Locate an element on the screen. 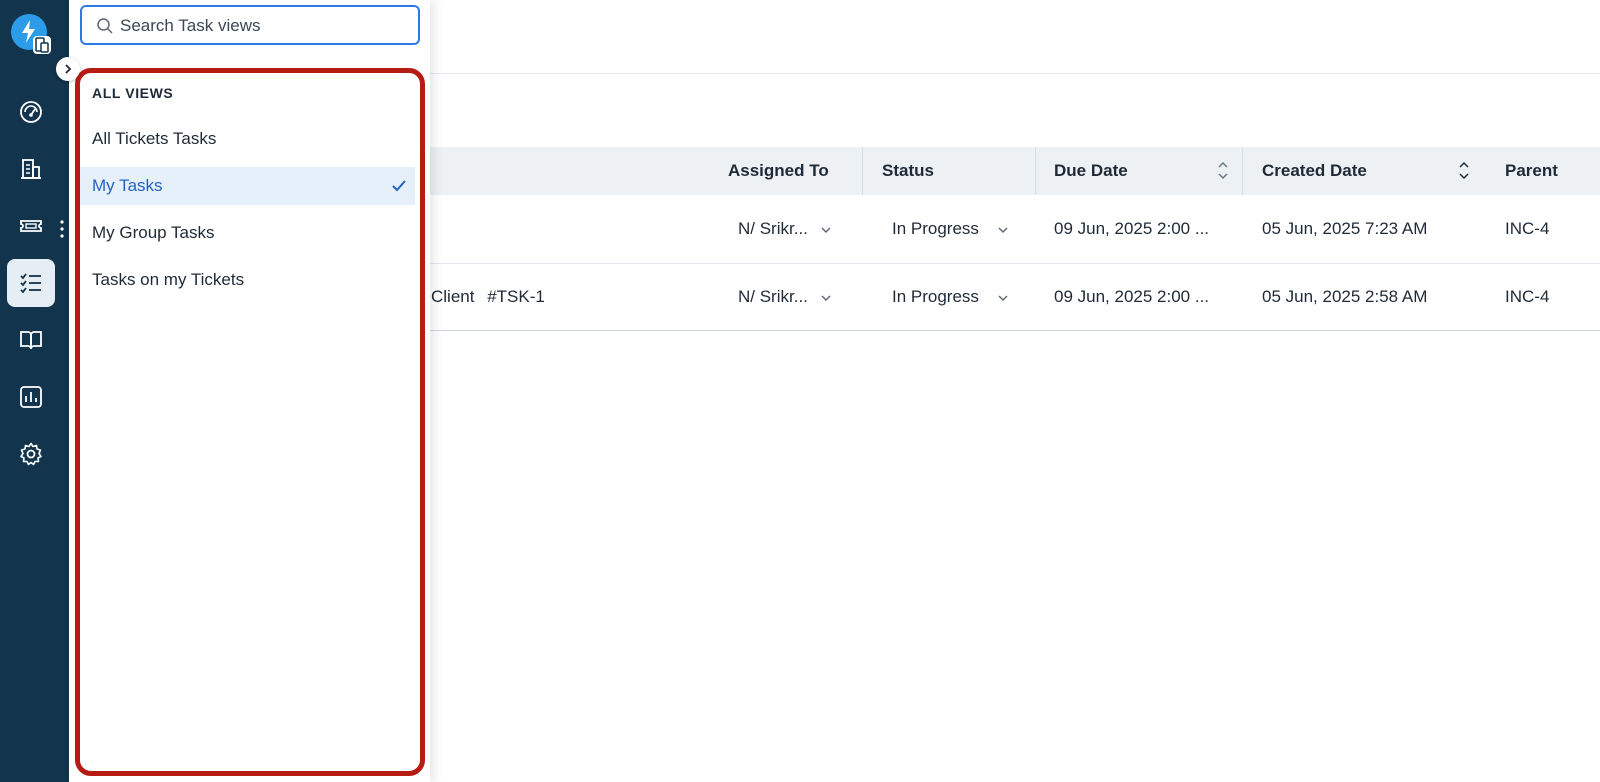 This screenshot has height=782, width=1600. nav-rail is located at coordinates (34, 391).